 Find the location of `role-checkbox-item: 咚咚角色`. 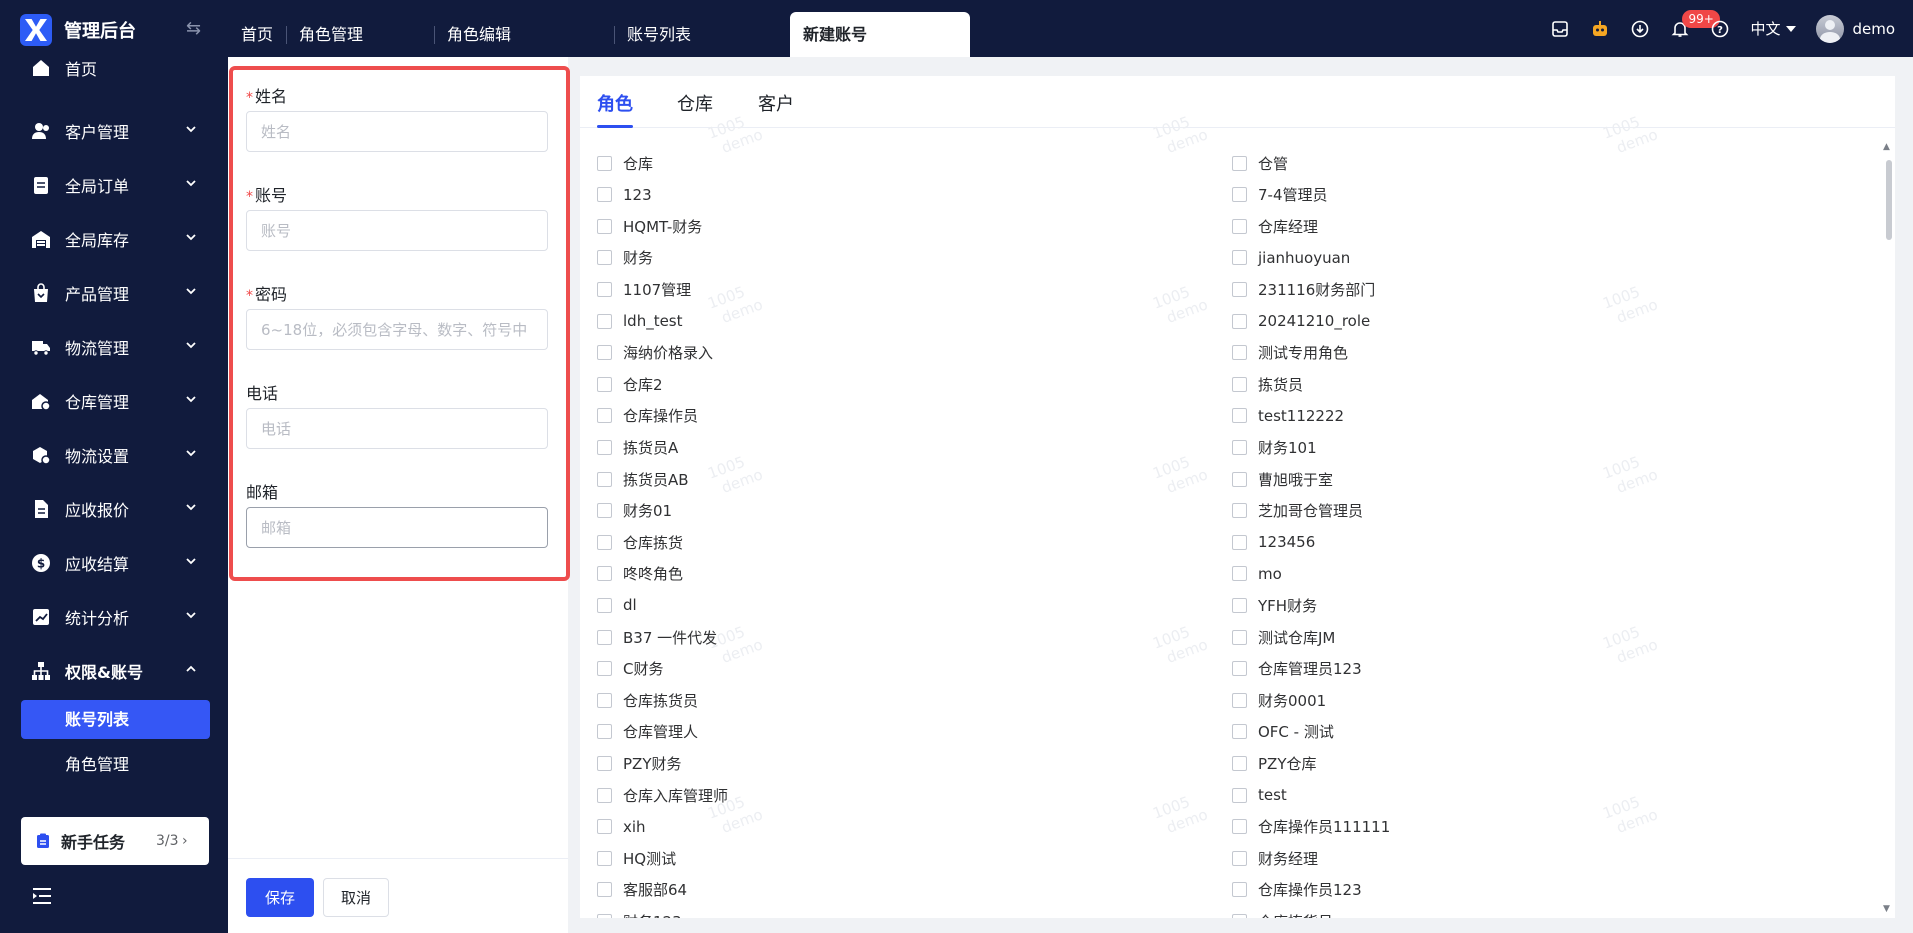

role-checkbox-item: 咚咚角色 is located at coordinates (640, 574).